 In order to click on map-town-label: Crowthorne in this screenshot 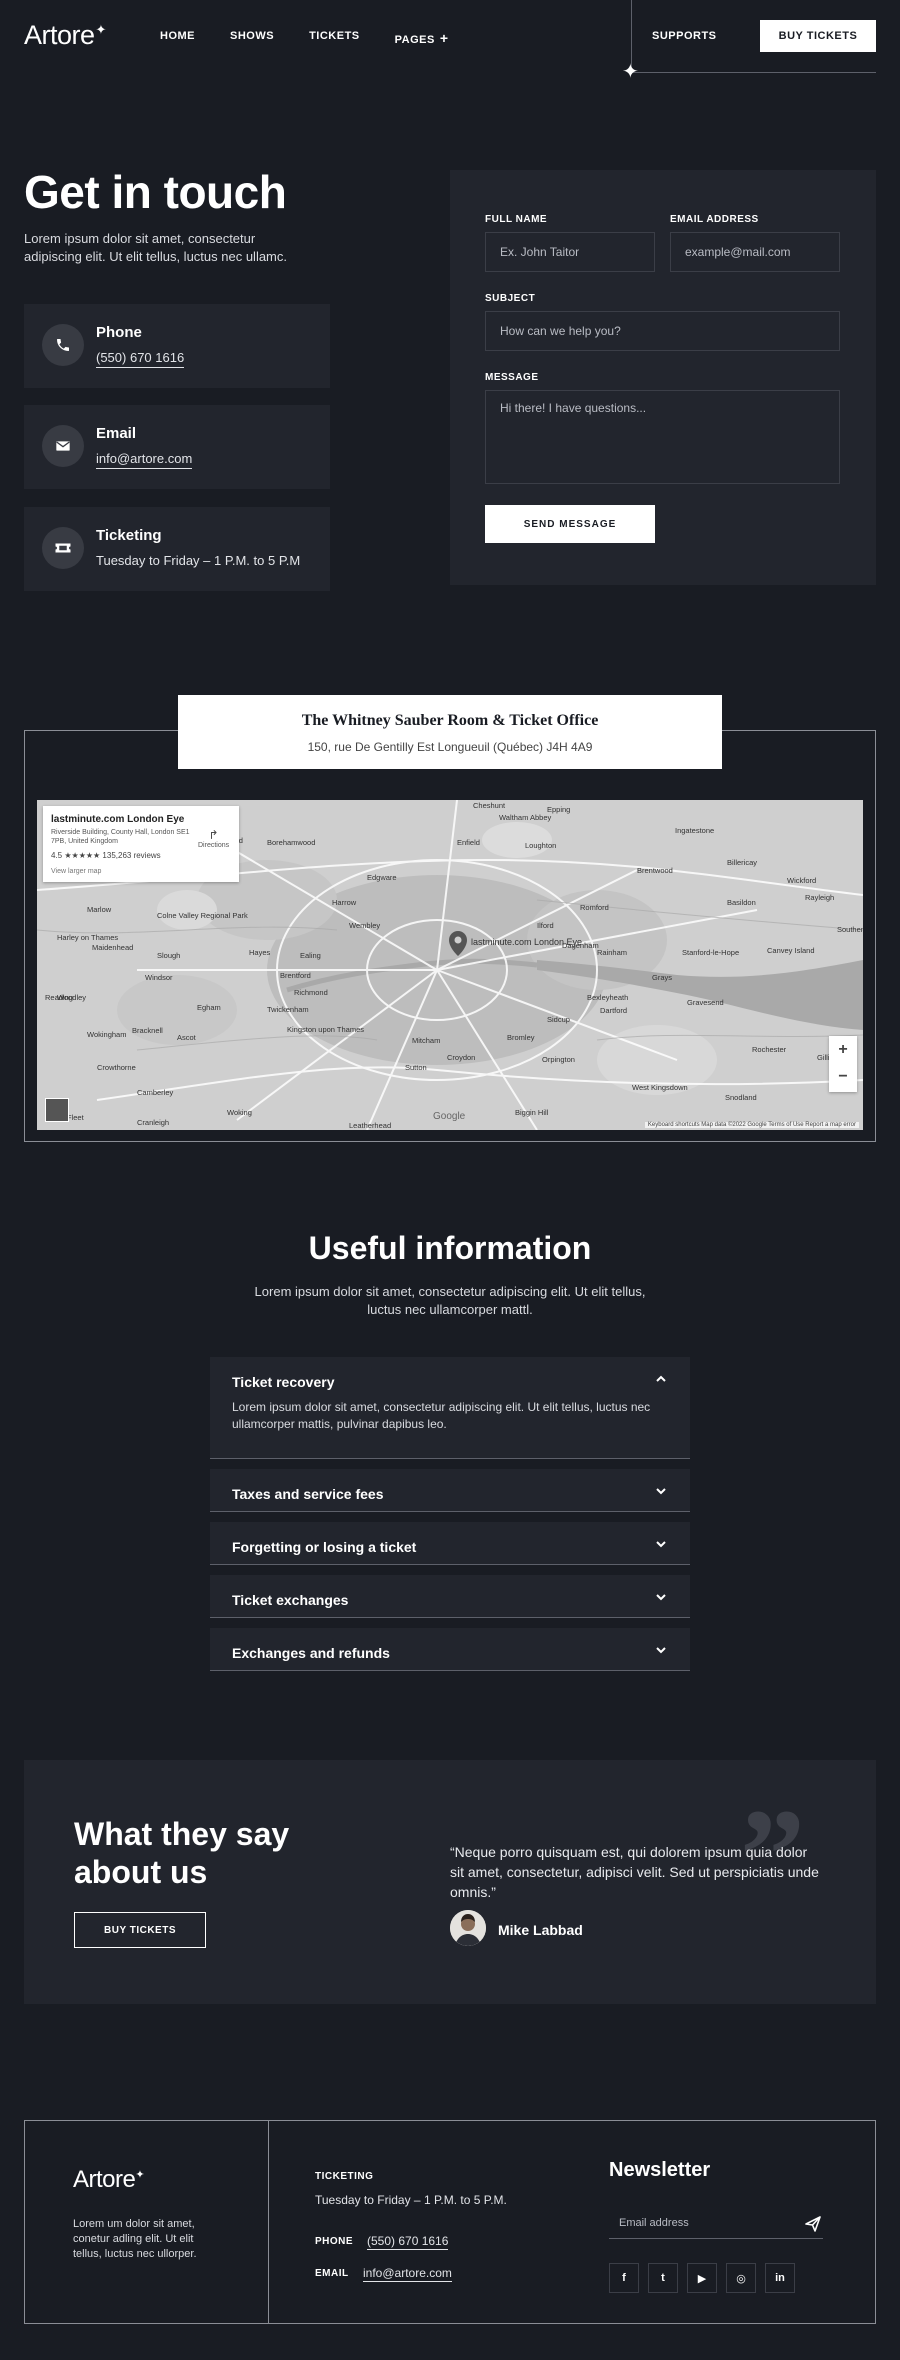, I will do `click(116, 1067)`.